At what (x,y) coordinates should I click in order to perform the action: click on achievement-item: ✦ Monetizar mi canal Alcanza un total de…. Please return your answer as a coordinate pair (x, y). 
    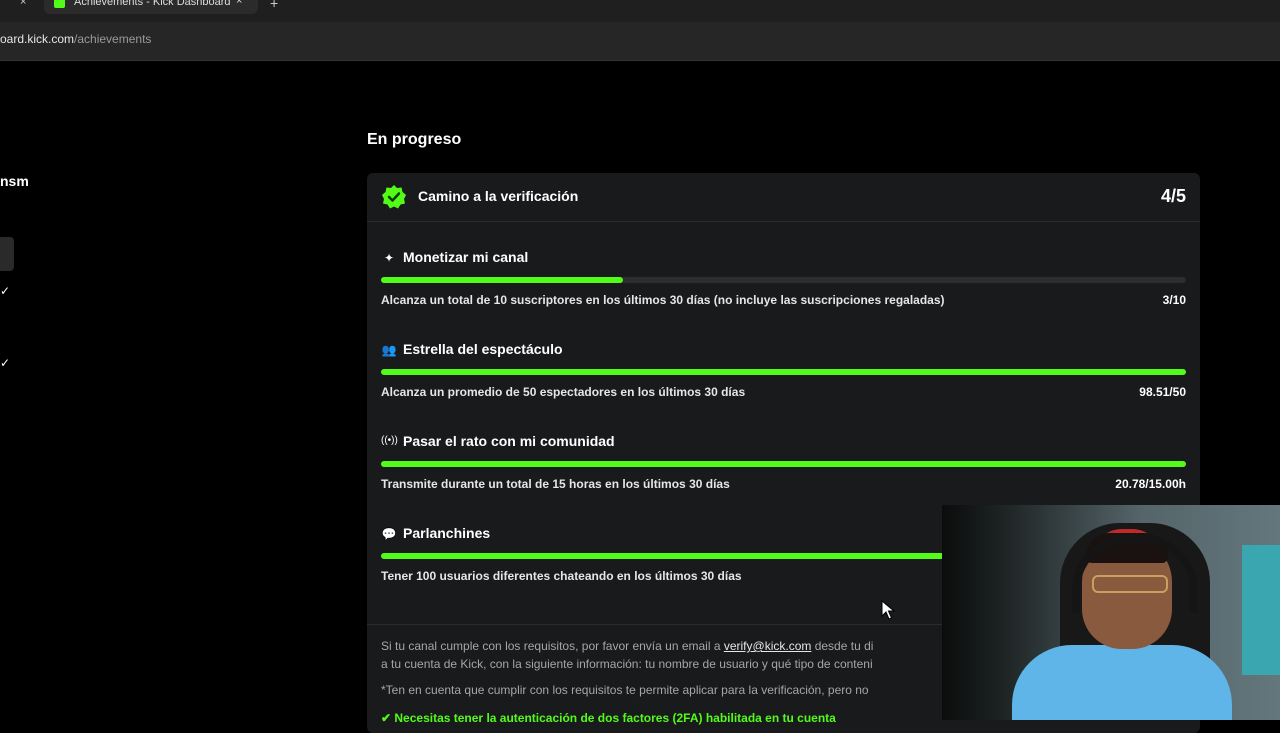
    Looking at the image, I should click on (783, 290).